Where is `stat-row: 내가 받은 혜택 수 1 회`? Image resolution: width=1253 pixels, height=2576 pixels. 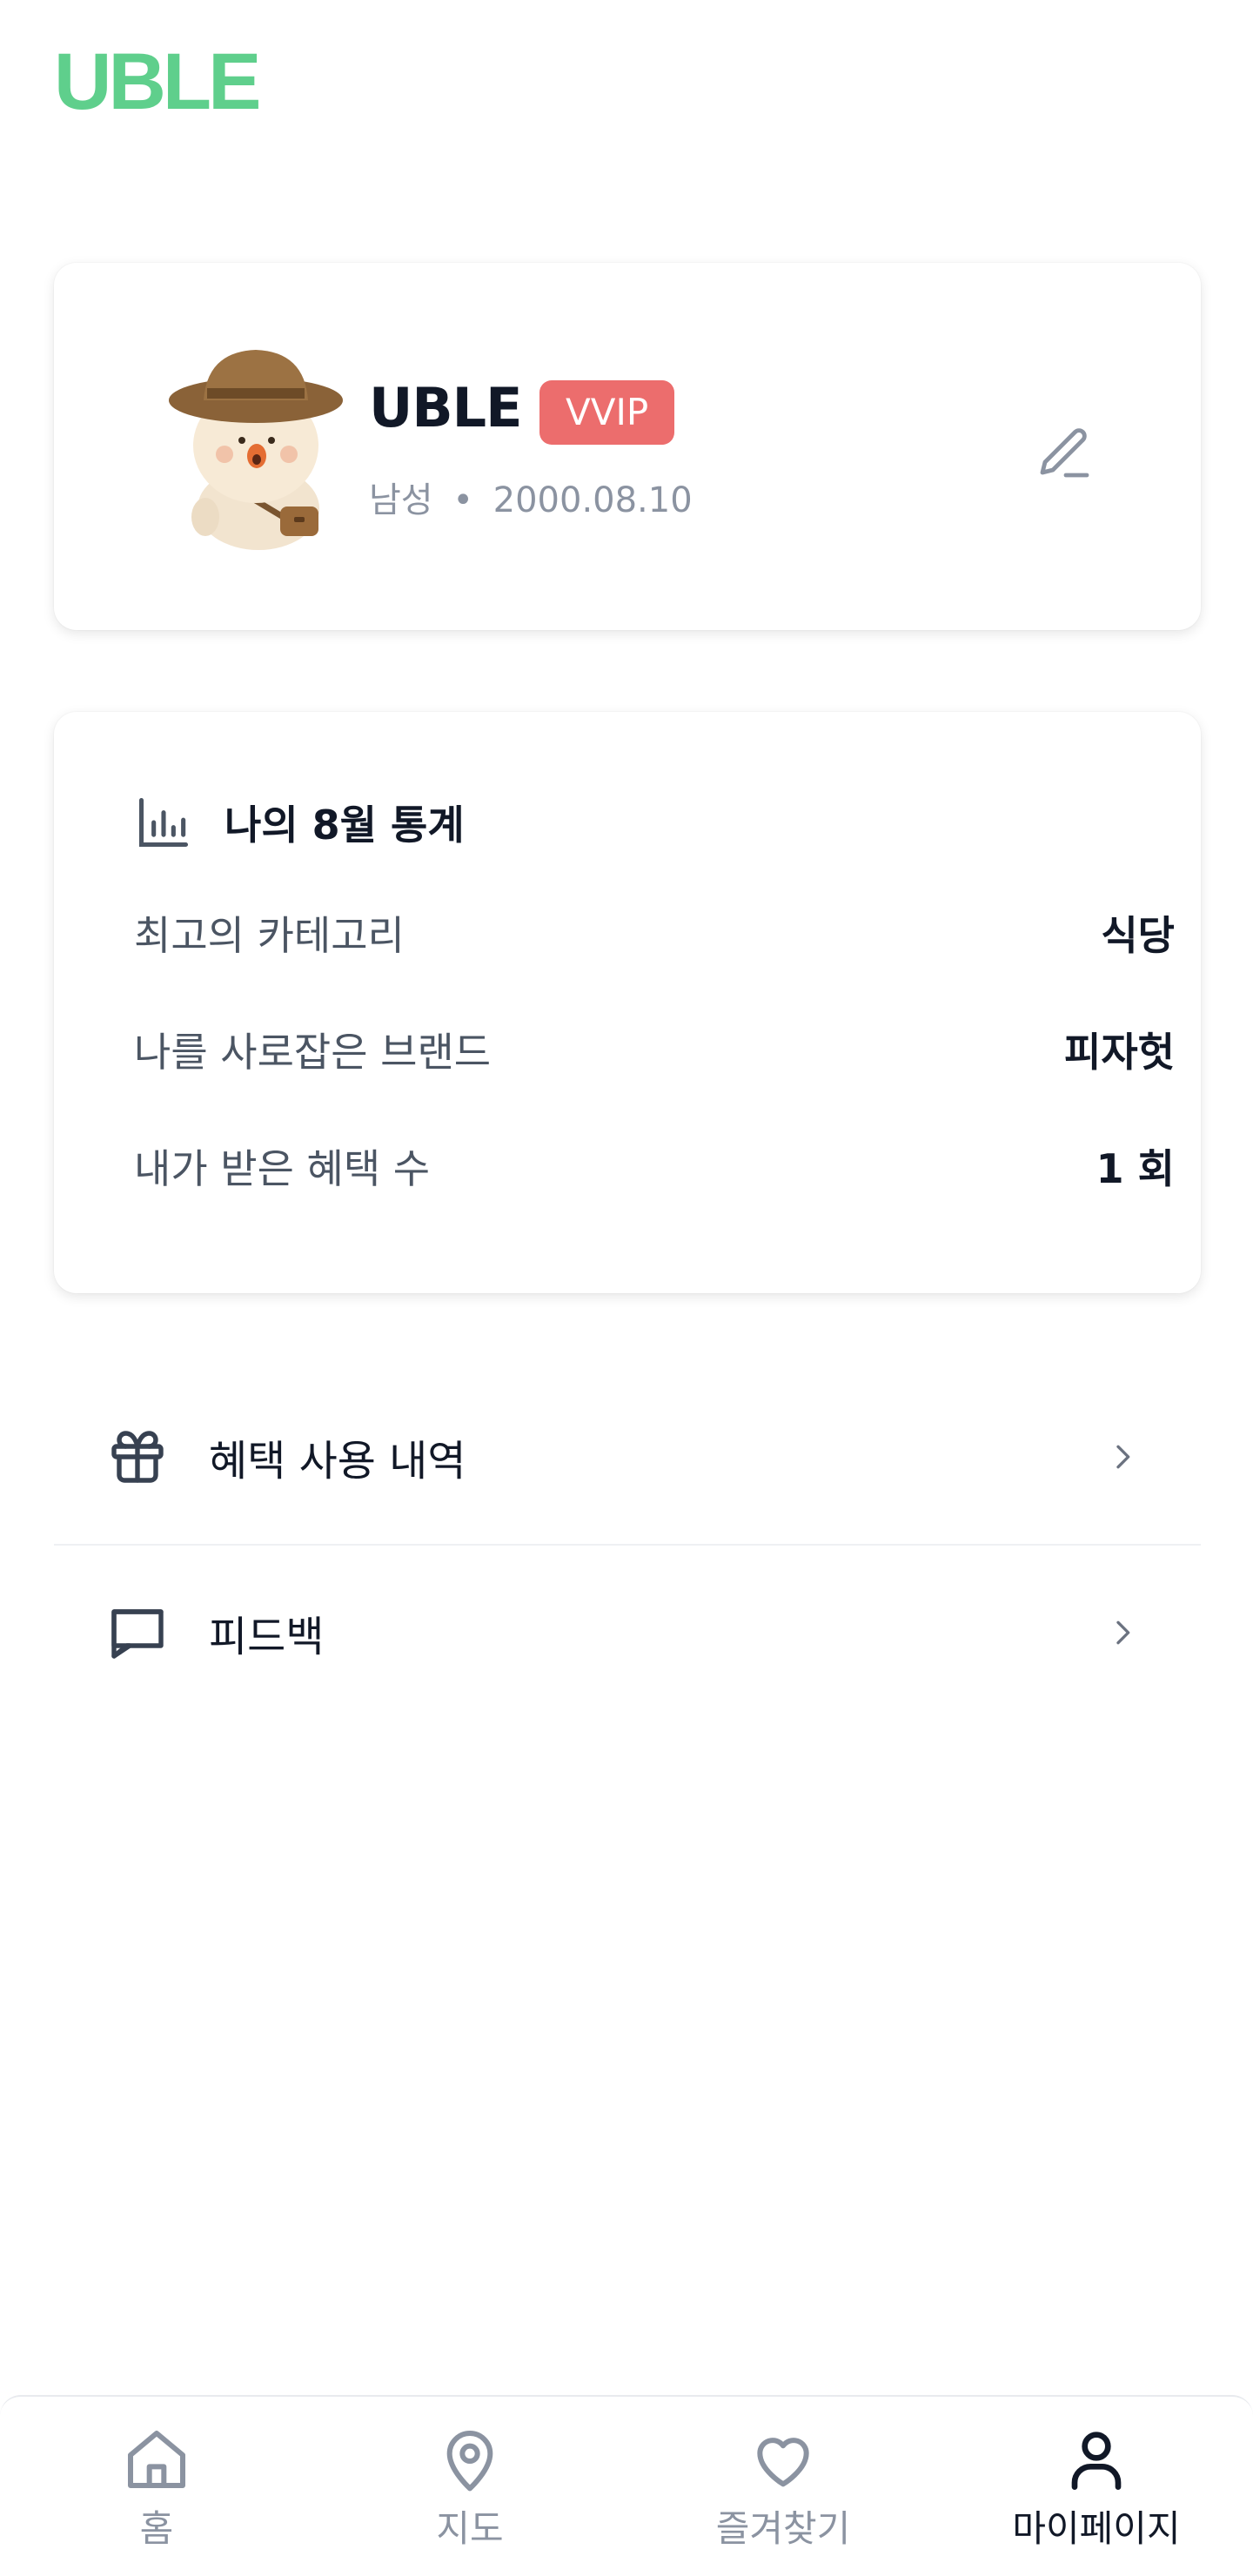 stat-row: 내가 받은 혜택 수 1 회 is located at coordinates (654, 1166).